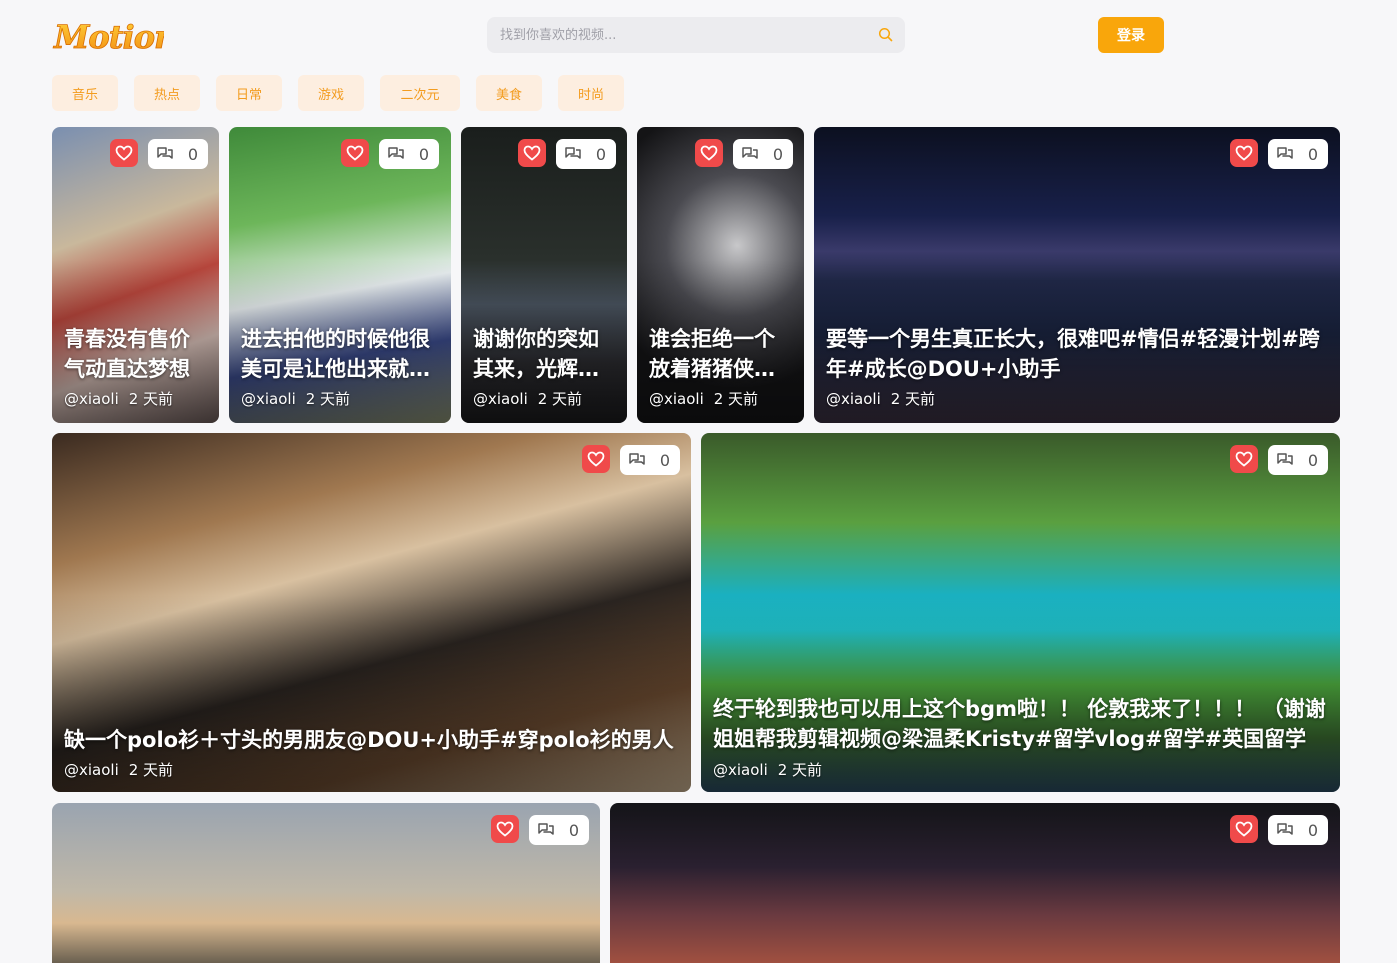  Describe the element at coordinates (331, 93) in the screenshot. I see `category-games: 游戏` at that location.